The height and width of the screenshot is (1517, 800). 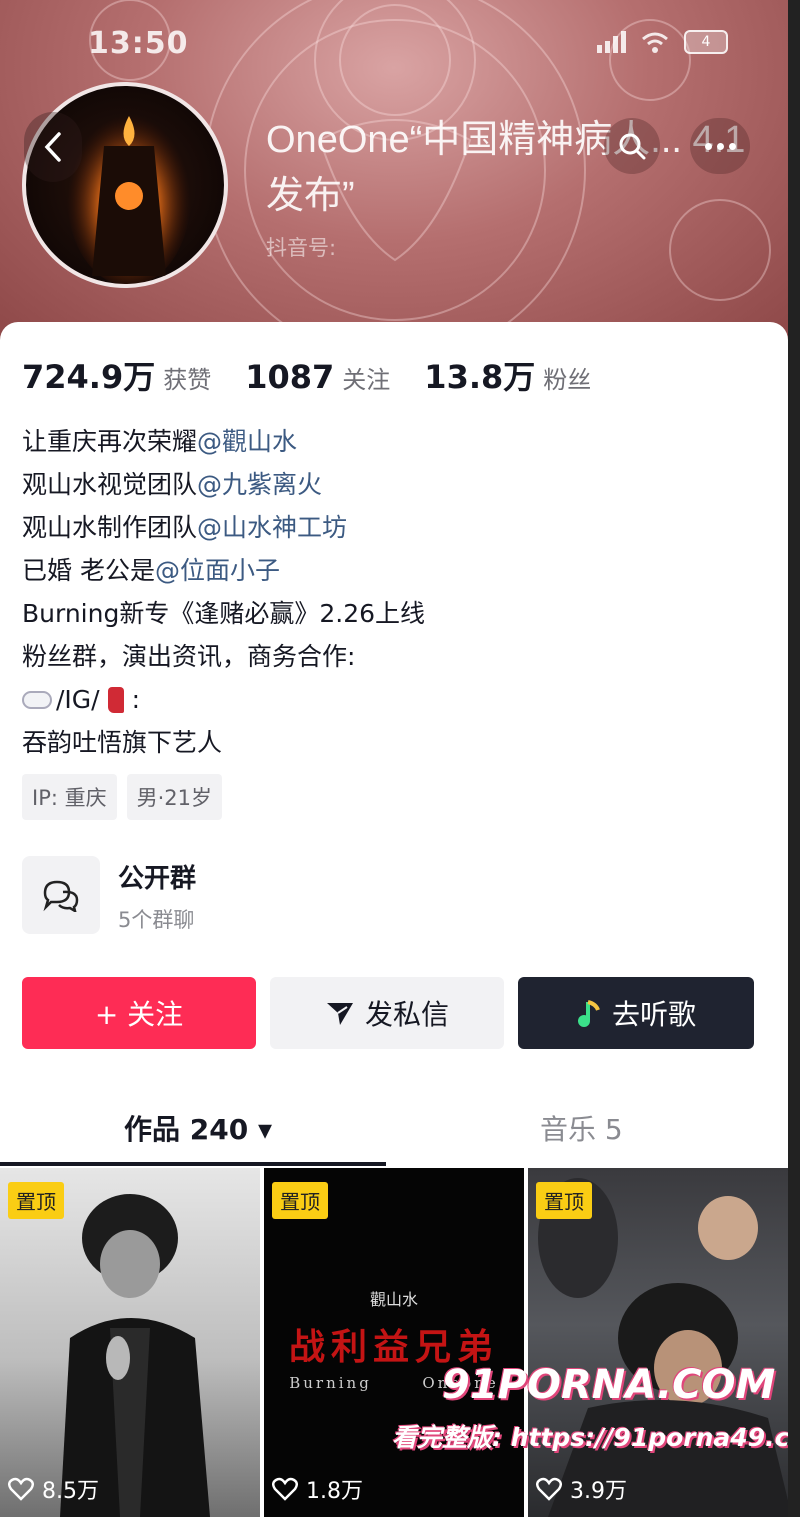 I want to click on bio-mention-link: @九紫离火, so click(x=259, y=484).